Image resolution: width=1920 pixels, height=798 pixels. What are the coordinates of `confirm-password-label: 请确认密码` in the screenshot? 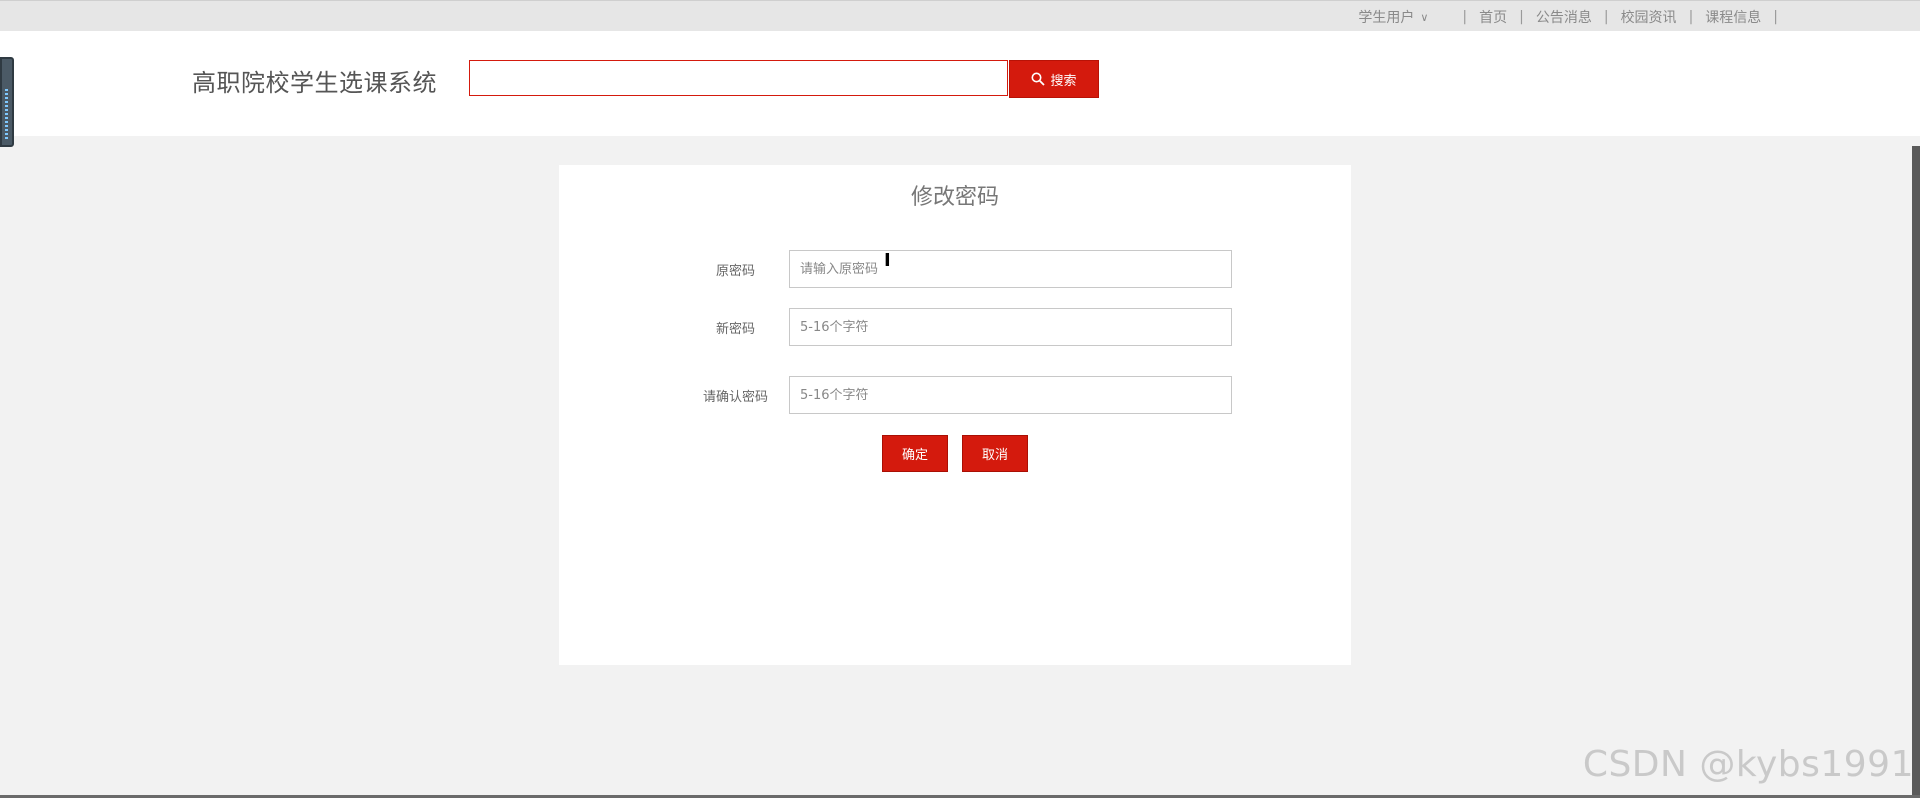 It's located at (735, 397).